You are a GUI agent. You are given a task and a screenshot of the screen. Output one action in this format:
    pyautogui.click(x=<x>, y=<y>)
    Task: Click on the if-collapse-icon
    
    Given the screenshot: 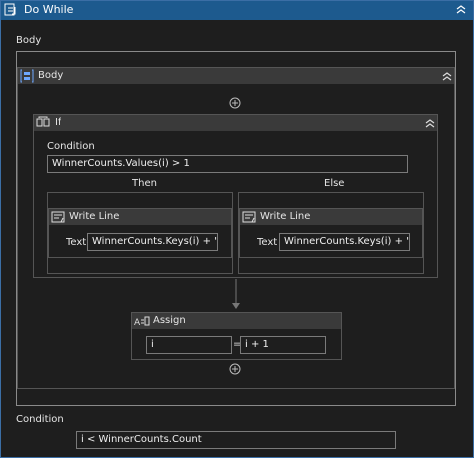 What is the action you would take?
    pyautogui.click(x=430, y=124)
    